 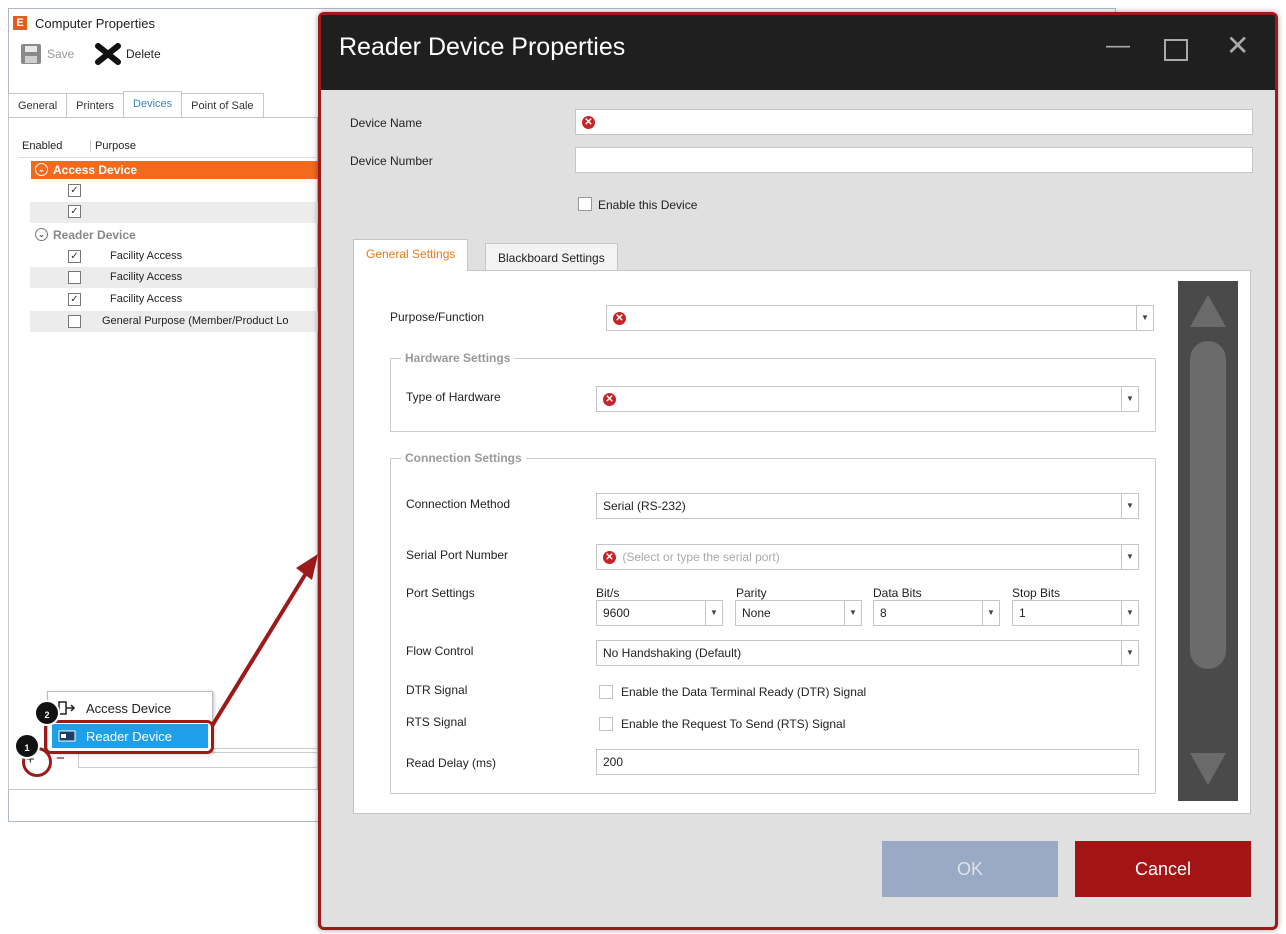 I want to click on connection-settings-legend: Connection Settings, so click(x=463, y=458).